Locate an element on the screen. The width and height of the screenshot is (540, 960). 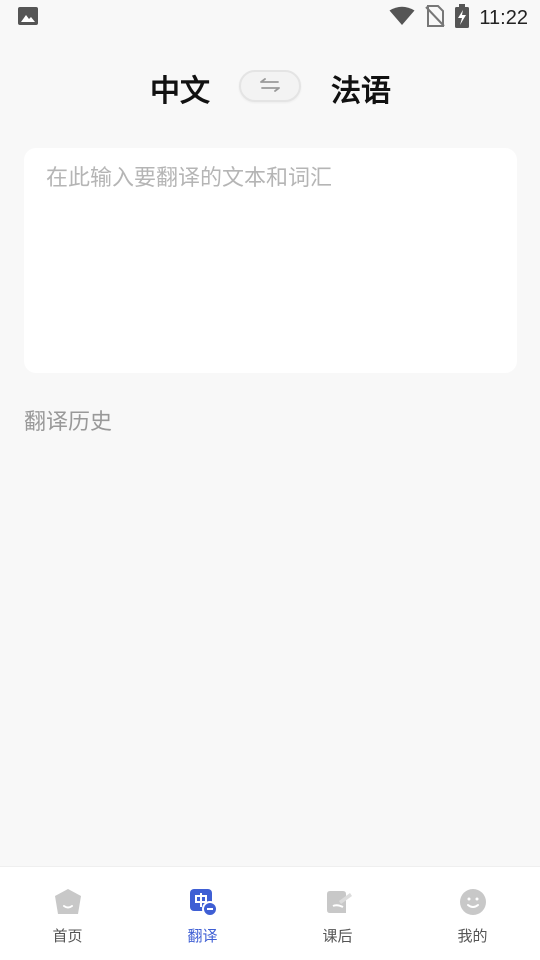
homework-icon is located at coordinates (338, 902).